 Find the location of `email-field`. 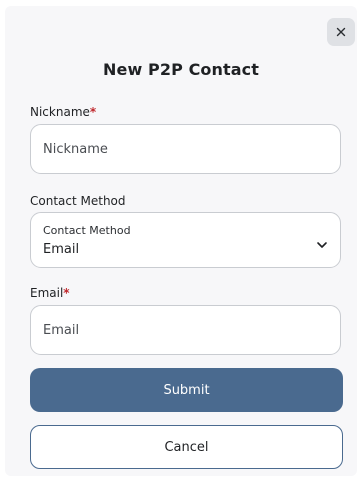

email-field is located at coordinates (185, 330).